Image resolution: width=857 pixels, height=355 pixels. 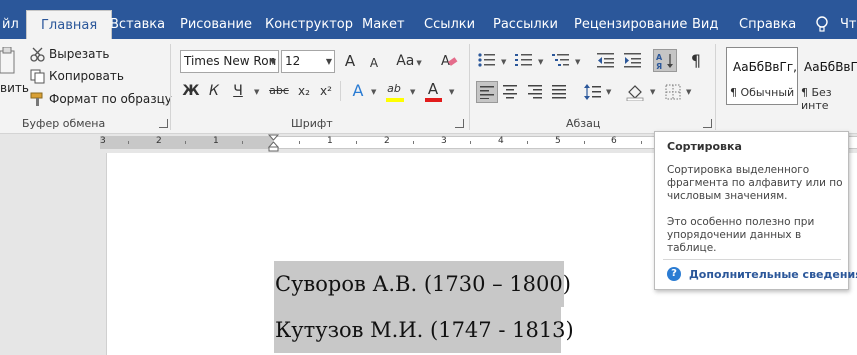 I want to click on tab-file: йл, so click(x=10, y=24).